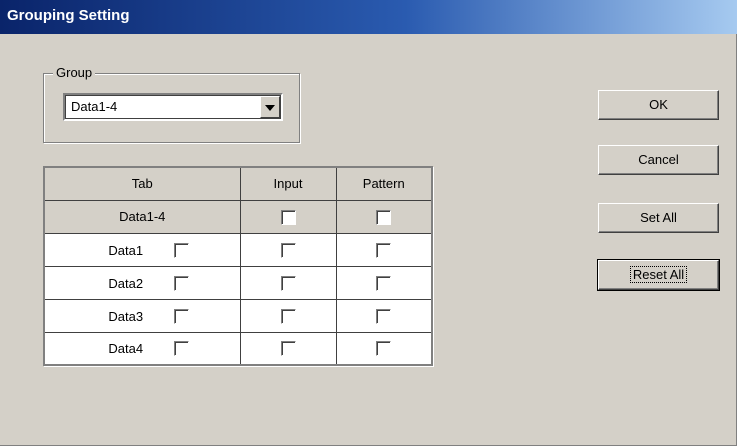  I want to click on group-input-checkbox, so click(288, 217).